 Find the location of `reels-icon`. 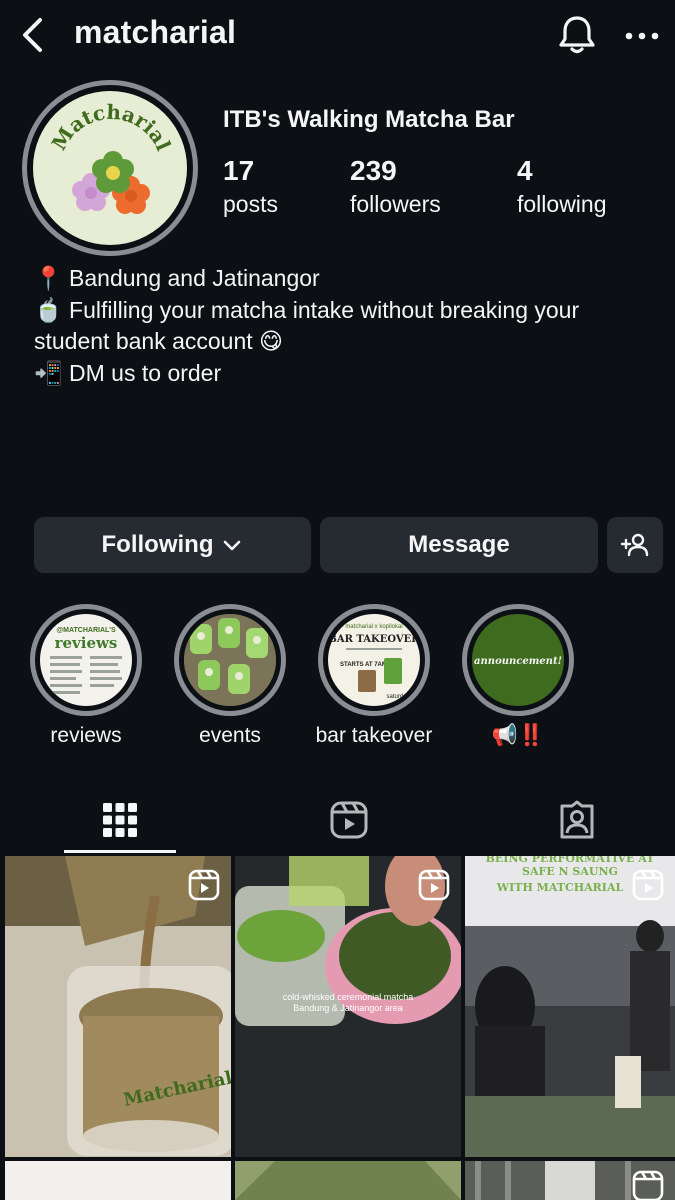

reels-icon is located at coordinates (348, 820).